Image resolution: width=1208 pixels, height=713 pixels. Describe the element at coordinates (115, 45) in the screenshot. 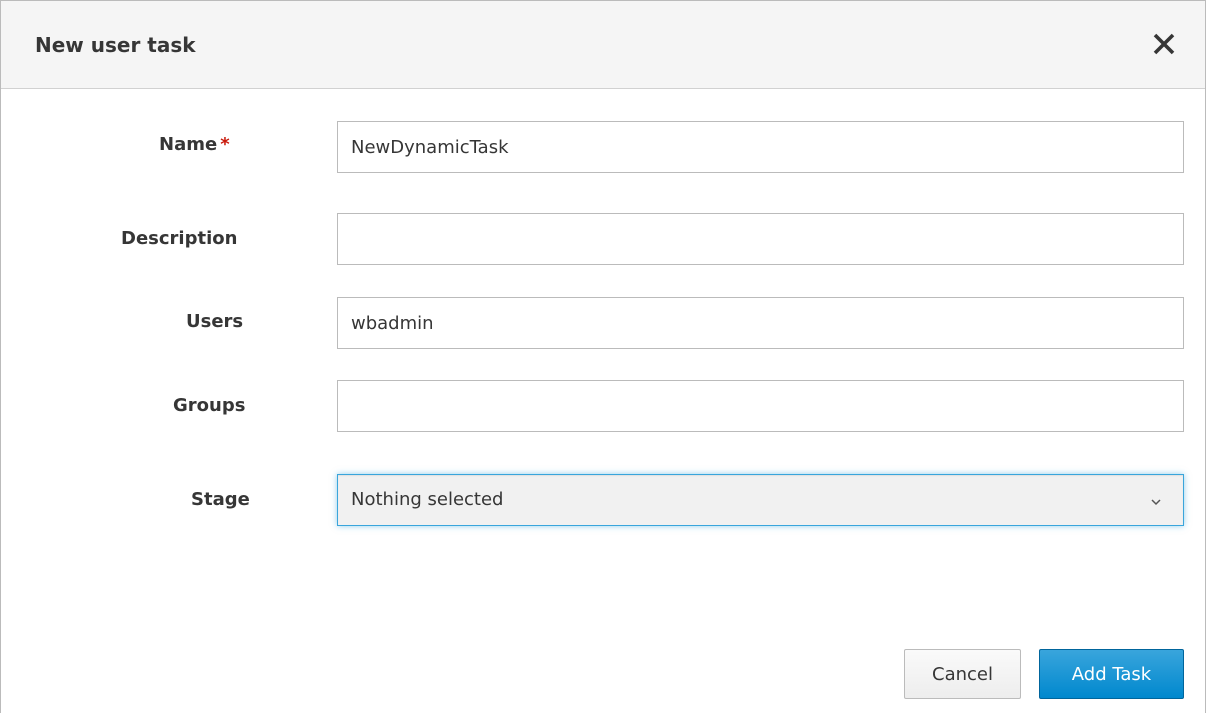

I see `dialog-title: New user task` at that location.